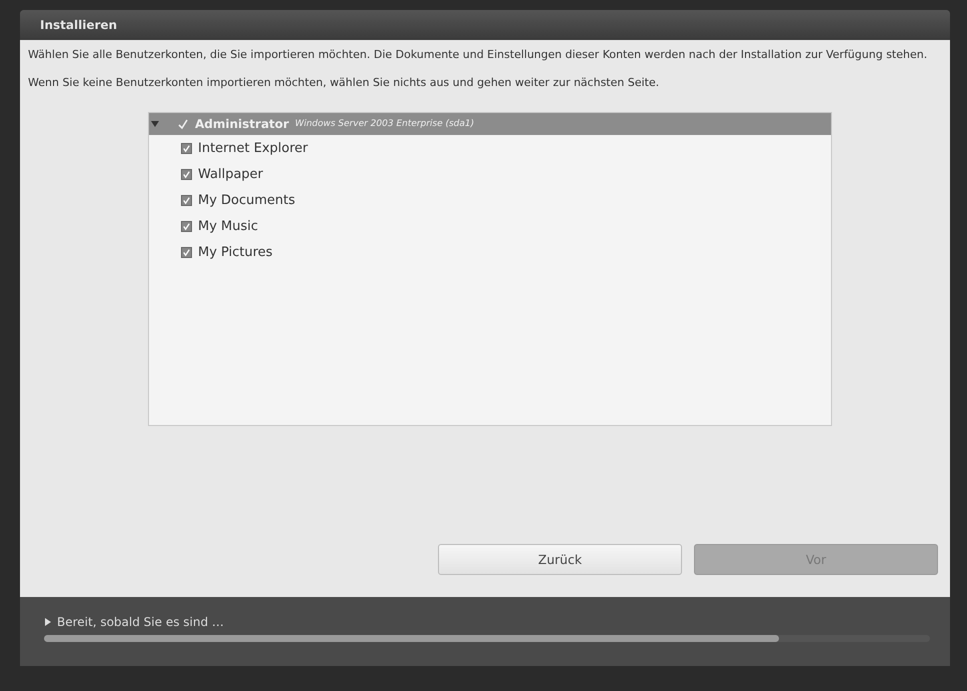 Image resolution: width=967 pixels, height=691 pixels. What do you see at coordinates (253, 148) in the screenshot?
I see `item-label: Internet Explorer` at bounding box center [253, 148].